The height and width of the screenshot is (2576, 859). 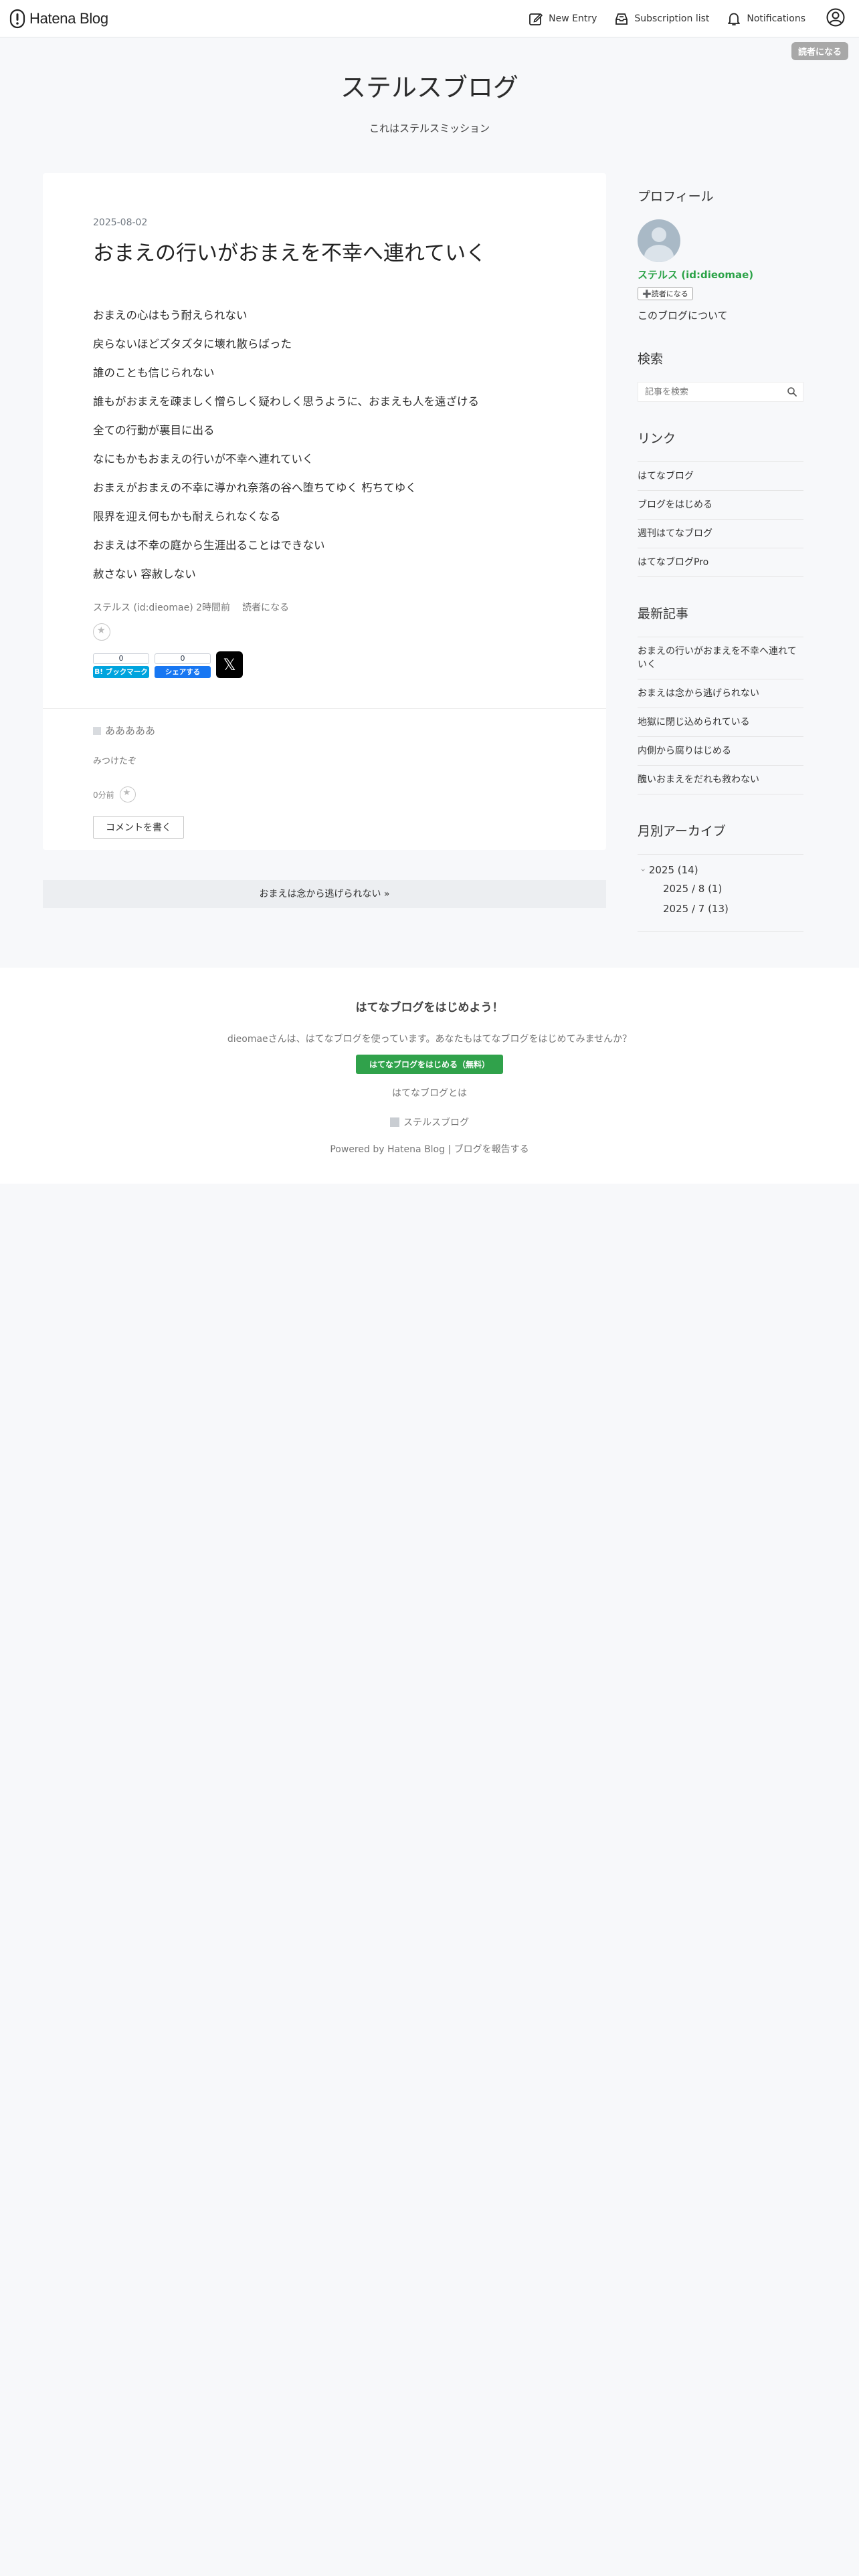 What do you see at coordinates (573, 18) in the screenshot?
I see `new-entry-label: New Entry` at bounding box center [573, 18].